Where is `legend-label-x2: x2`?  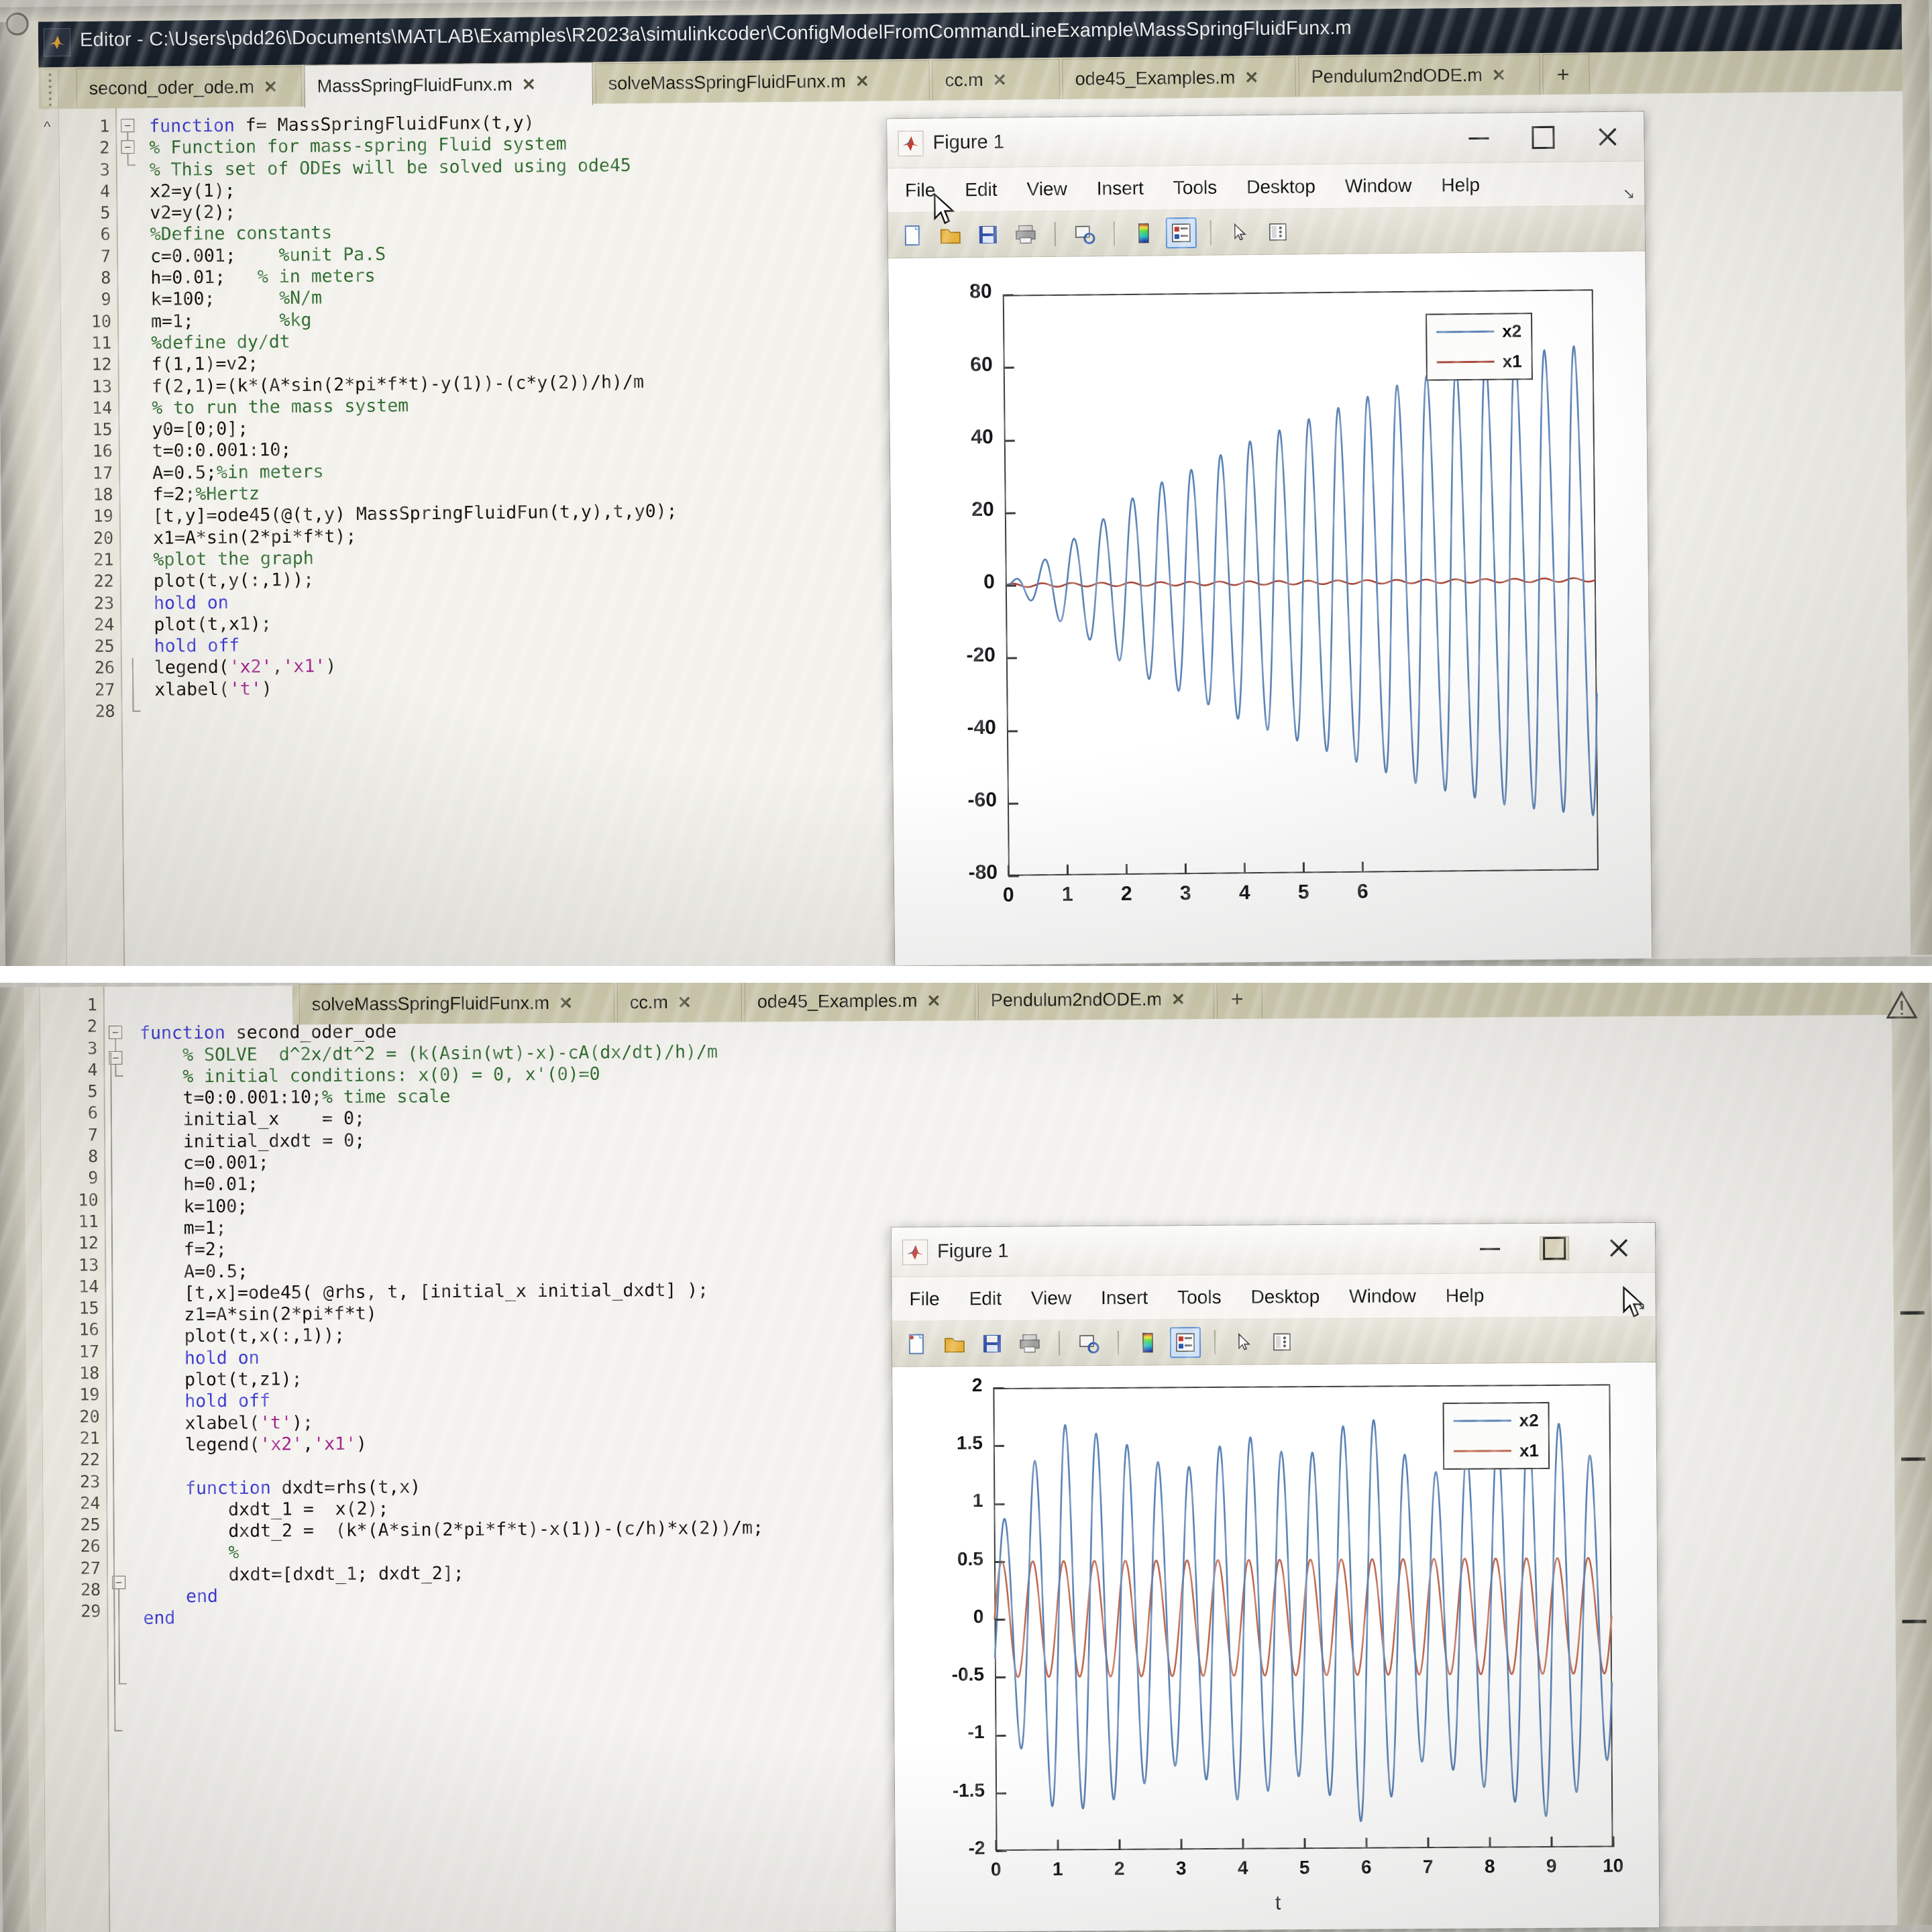 legend-label-x2: x2 is located at coordinates (1512, 331).